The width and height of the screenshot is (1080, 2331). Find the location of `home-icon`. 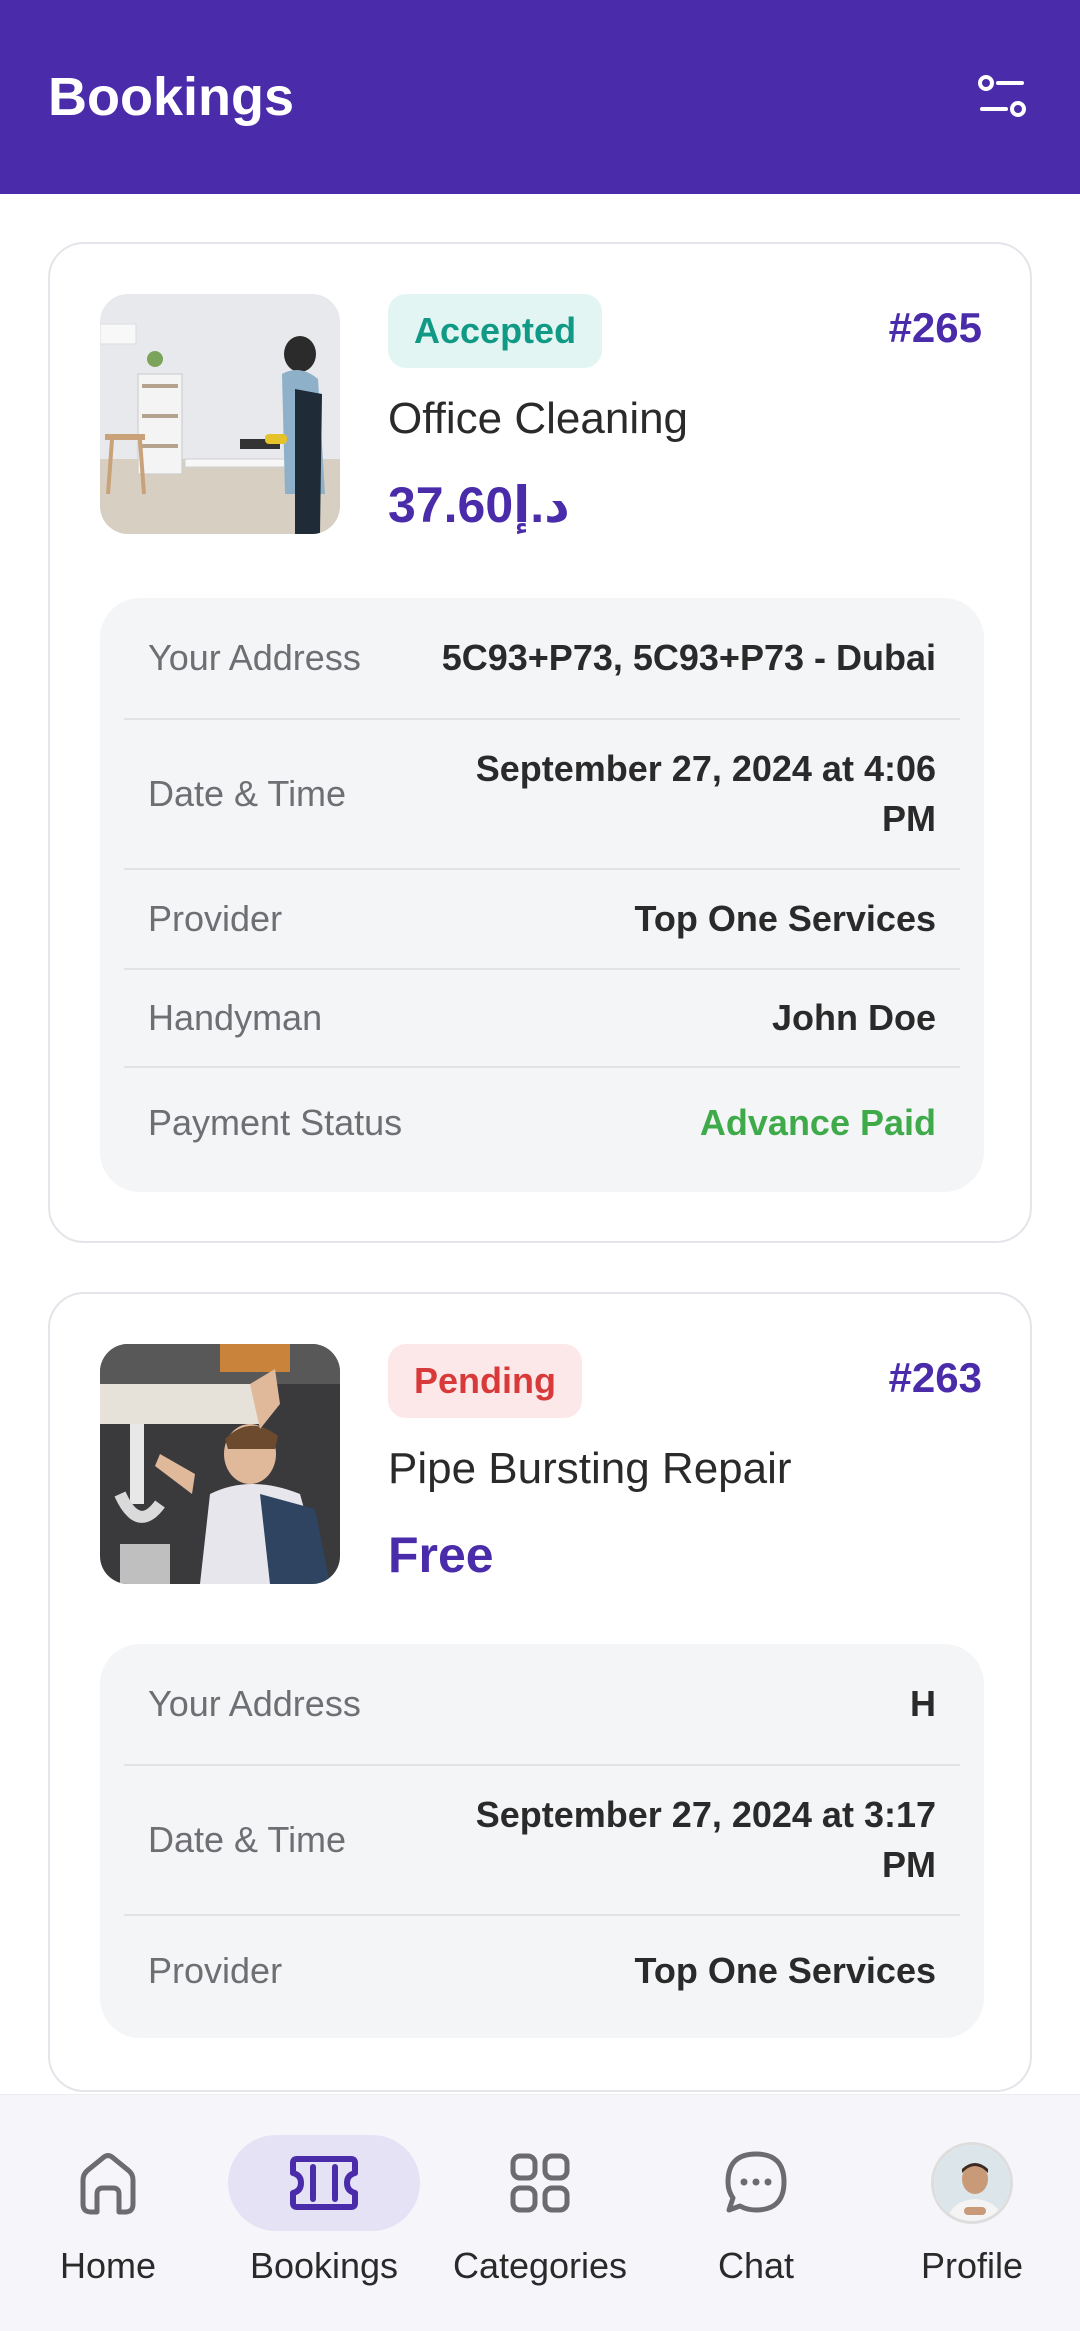

home-icon is located at coordinates (108, 2184).